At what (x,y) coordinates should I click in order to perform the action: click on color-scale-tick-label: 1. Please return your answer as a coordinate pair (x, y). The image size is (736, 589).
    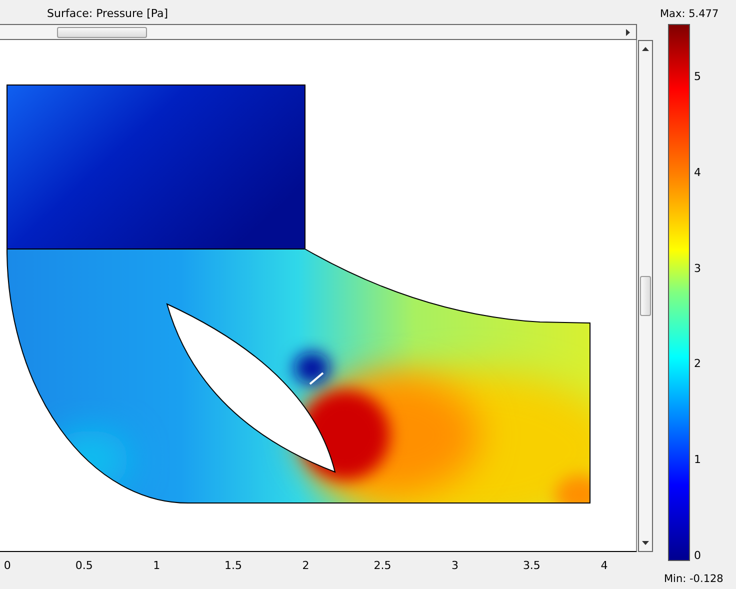
    Looking at the image, I should click on (697, 460).